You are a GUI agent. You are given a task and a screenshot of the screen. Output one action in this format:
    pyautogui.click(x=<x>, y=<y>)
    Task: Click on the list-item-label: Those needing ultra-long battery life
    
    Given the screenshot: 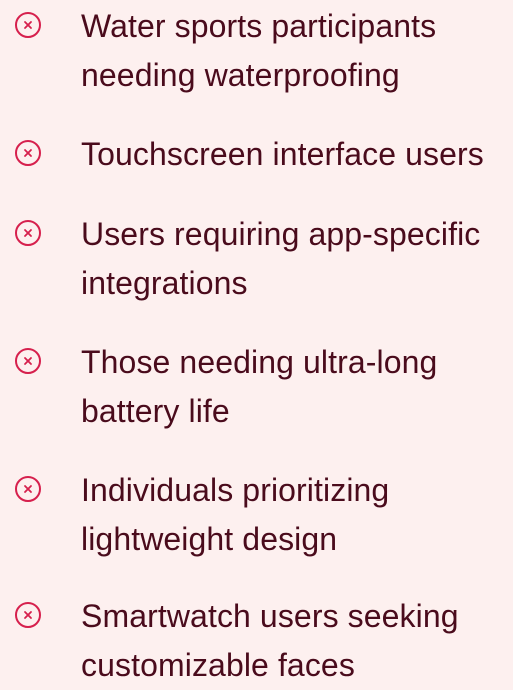 What is the action you would take?
    pyautogui.click(x=259, y=386)
    